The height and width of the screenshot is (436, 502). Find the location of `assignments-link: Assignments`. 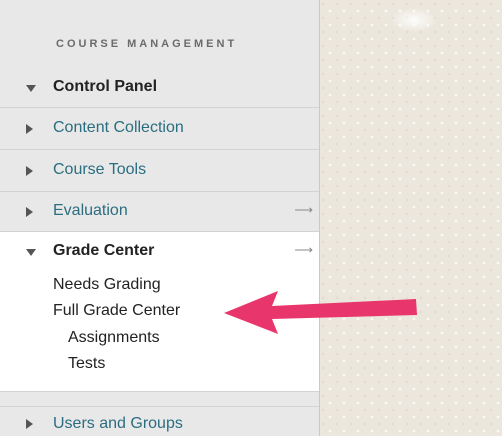

assignments-link: Assignments is located at coordinates (114, 338).